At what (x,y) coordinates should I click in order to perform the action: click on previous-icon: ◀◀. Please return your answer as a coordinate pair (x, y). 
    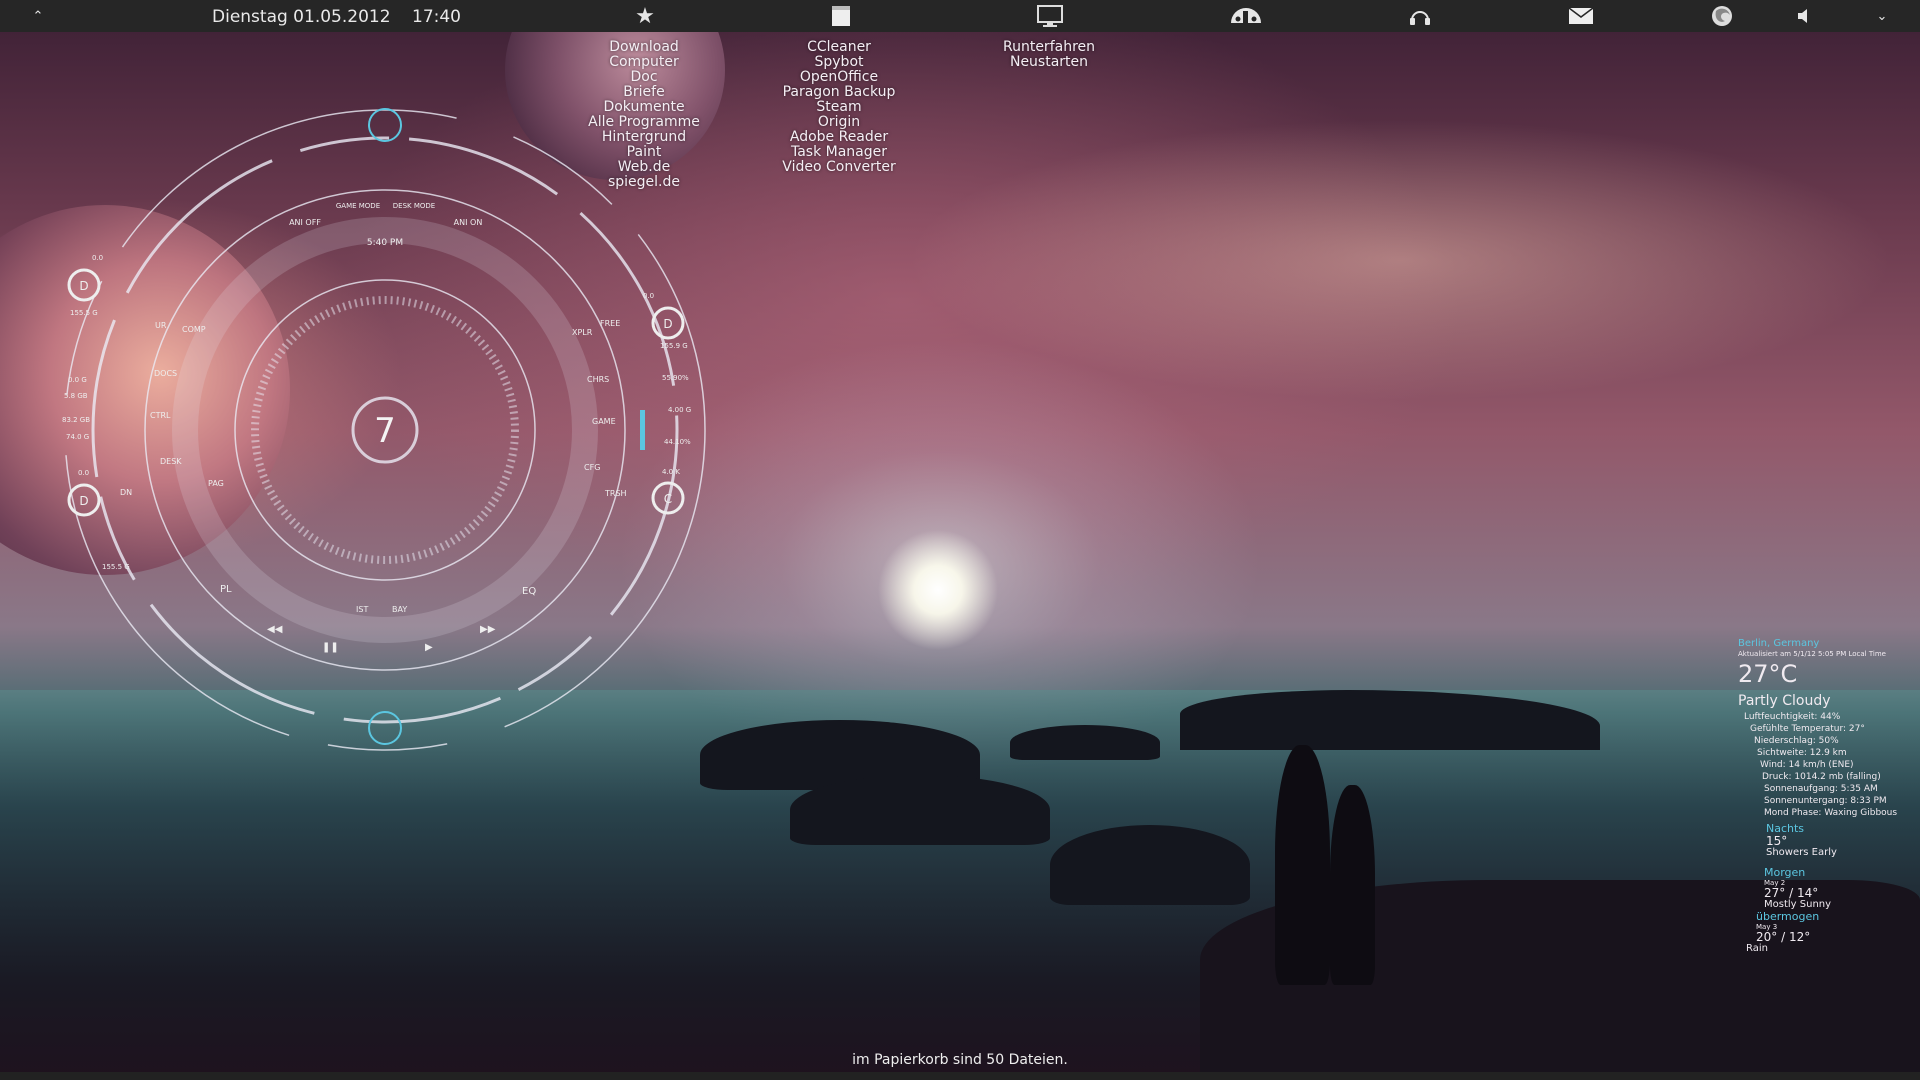
    Looking at the image, I should click on (275, 629).